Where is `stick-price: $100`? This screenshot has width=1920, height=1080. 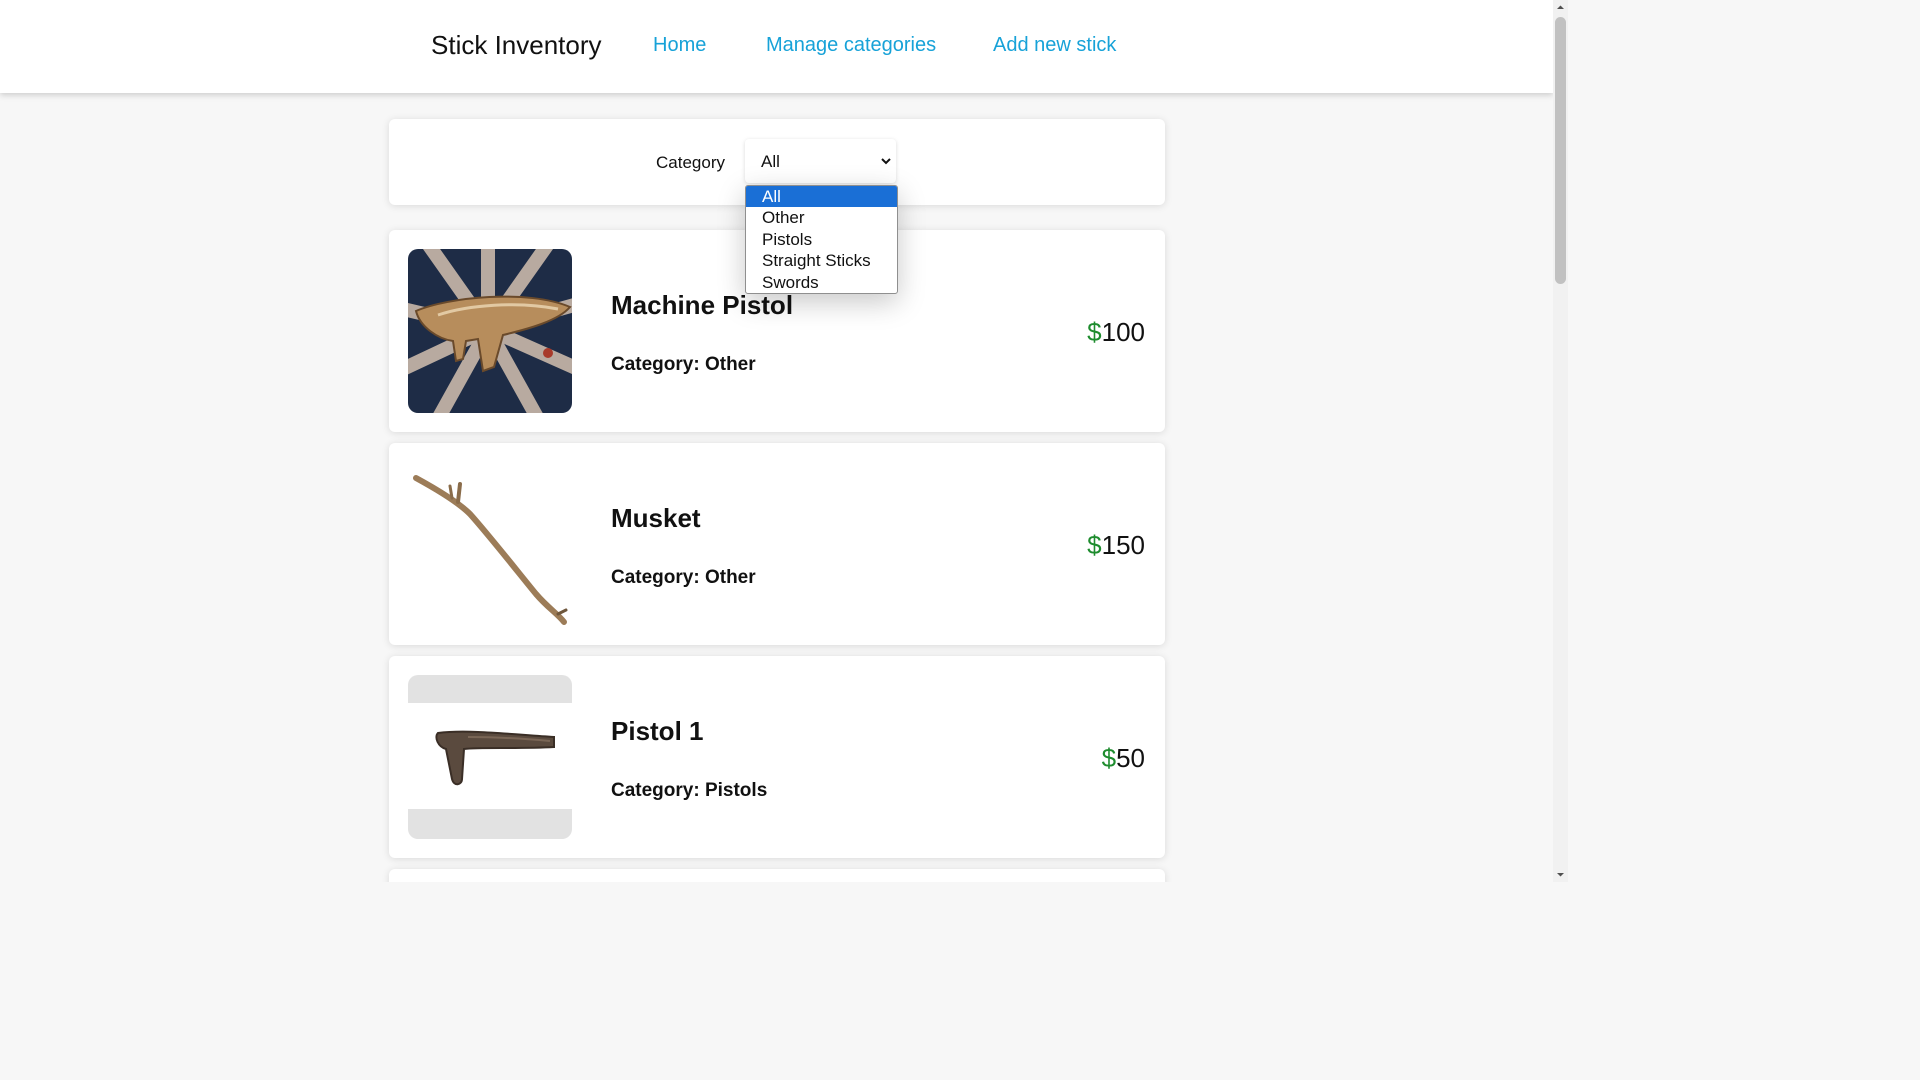
stick-price: $100 is located at coordinates (1116, 332).